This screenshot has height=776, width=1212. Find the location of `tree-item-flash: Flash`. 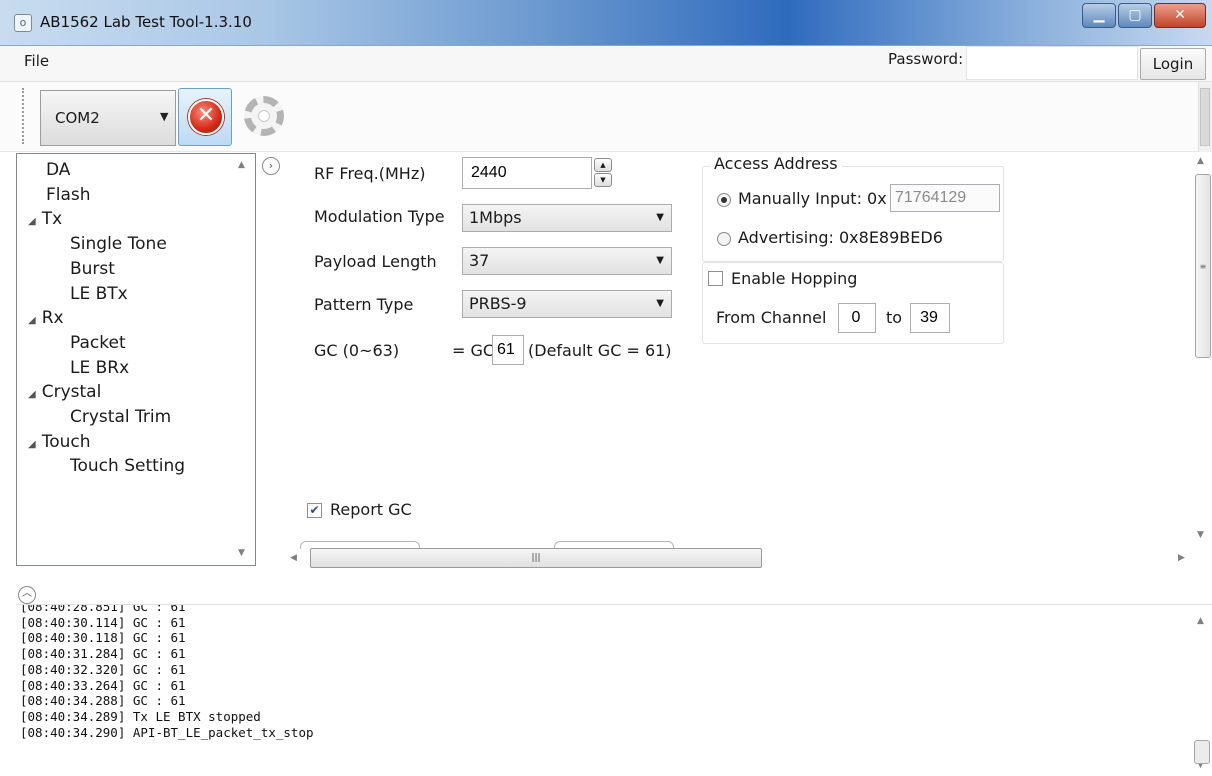

tree-item-flash: Flash is located at coordinates (68, 195).